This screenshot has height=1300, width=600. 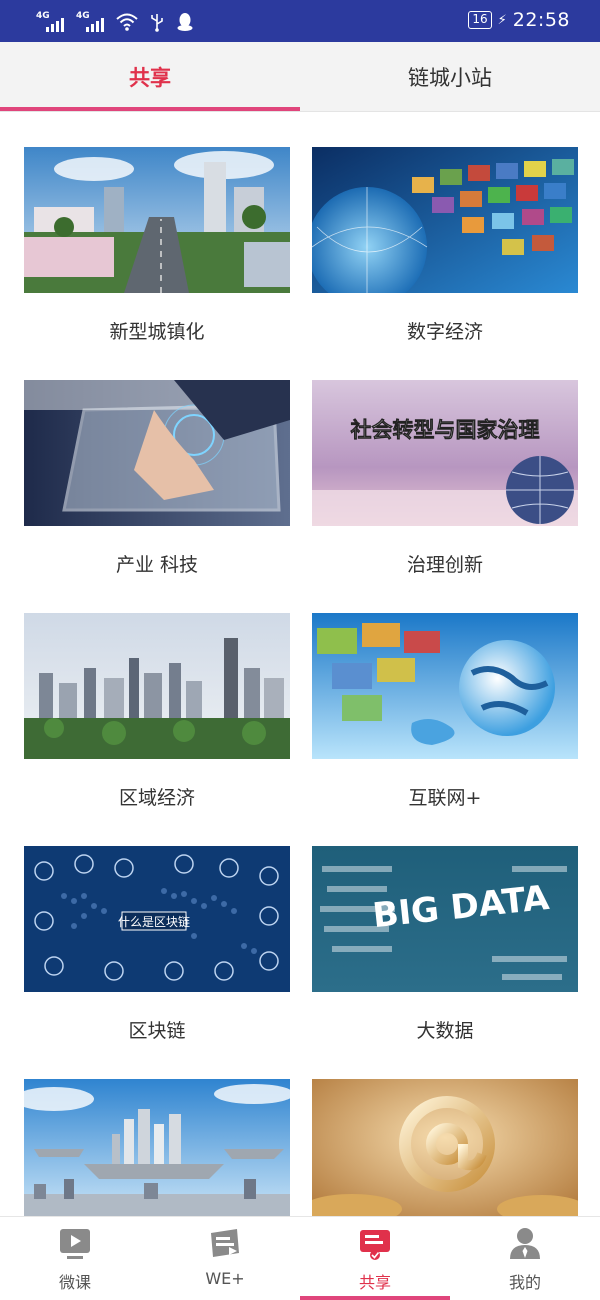 I want to click on charging-icon: ⚡, so click(x=502, y=20).